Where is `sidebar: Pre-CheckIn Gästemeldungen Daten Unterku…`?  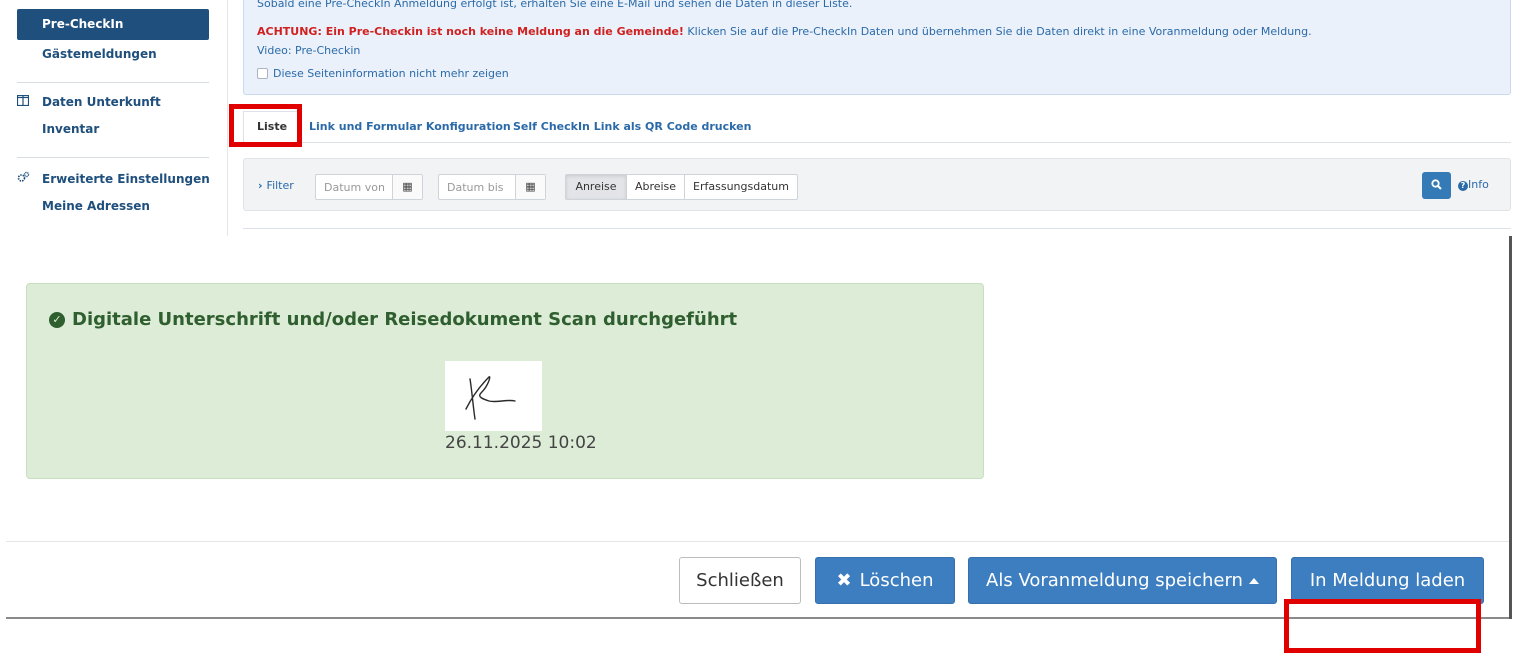
sidebar: Pre-CheckIn Gästemeldungen Daten Unterku… is located at coordinates (114, 118).